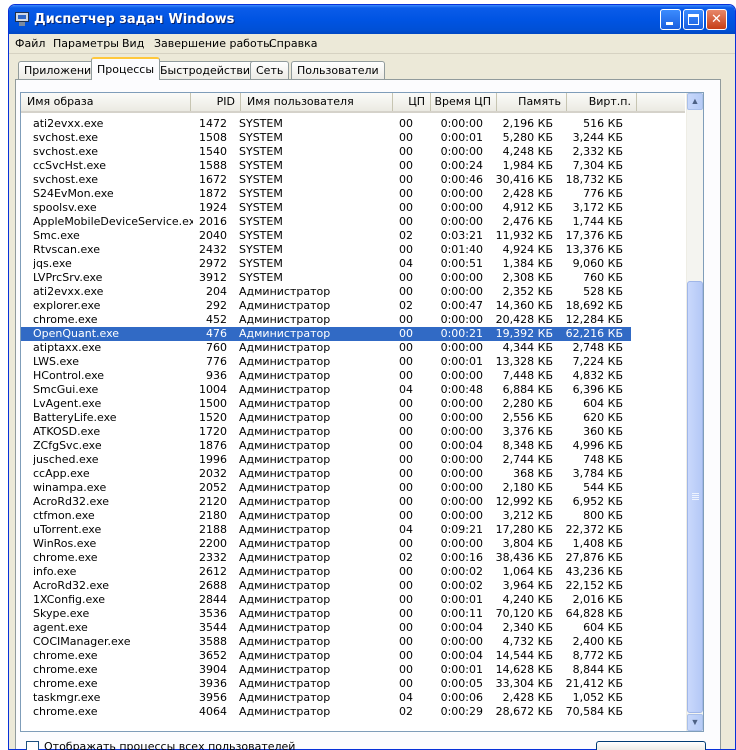  Describe the element at coordinates (86, 43) in the screenshot. I see `menu-options: Параметры` at that location.